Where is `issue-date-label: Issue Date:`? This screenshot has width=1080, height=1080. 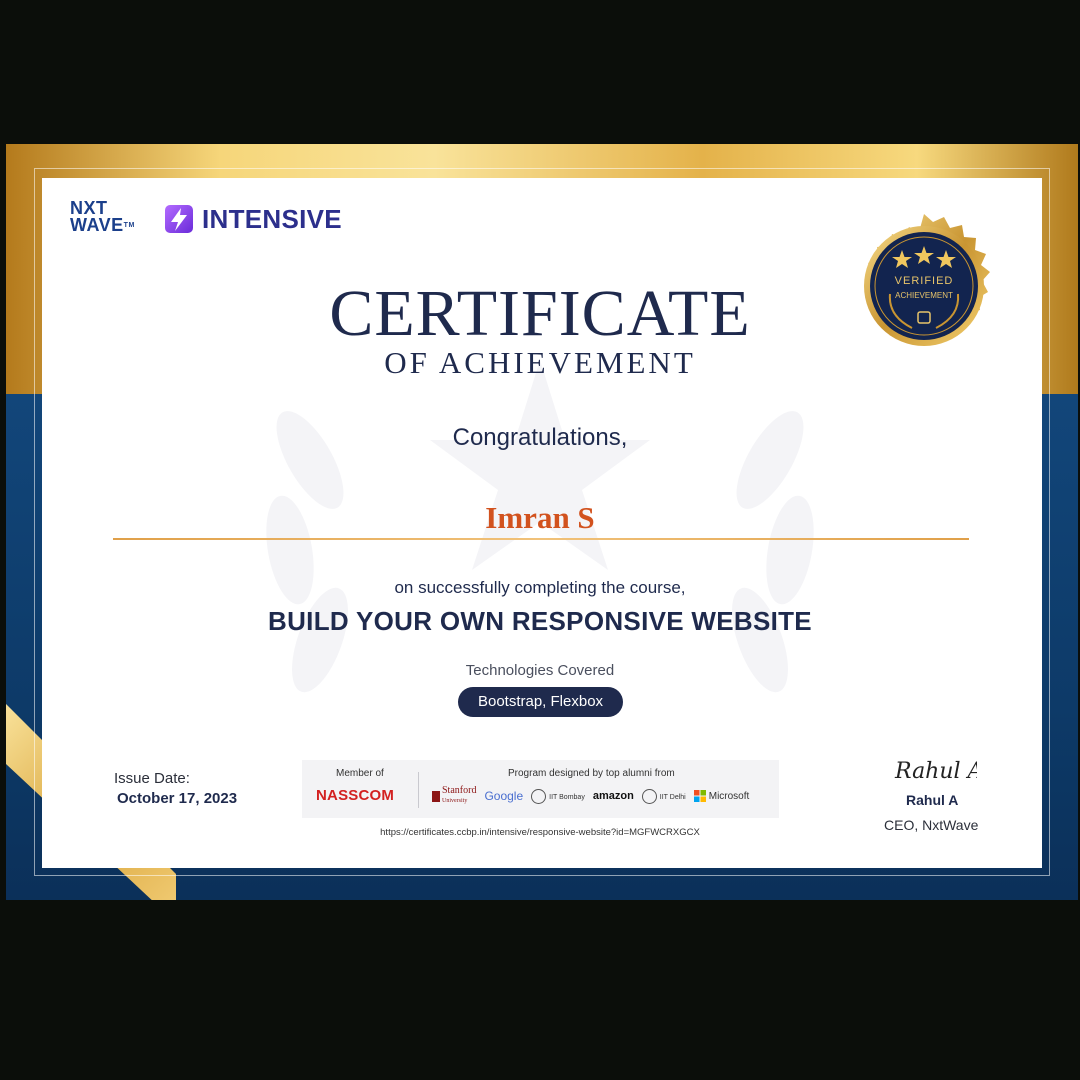
issue-date-label: Issue Date: is located at coordinates (152, 778).